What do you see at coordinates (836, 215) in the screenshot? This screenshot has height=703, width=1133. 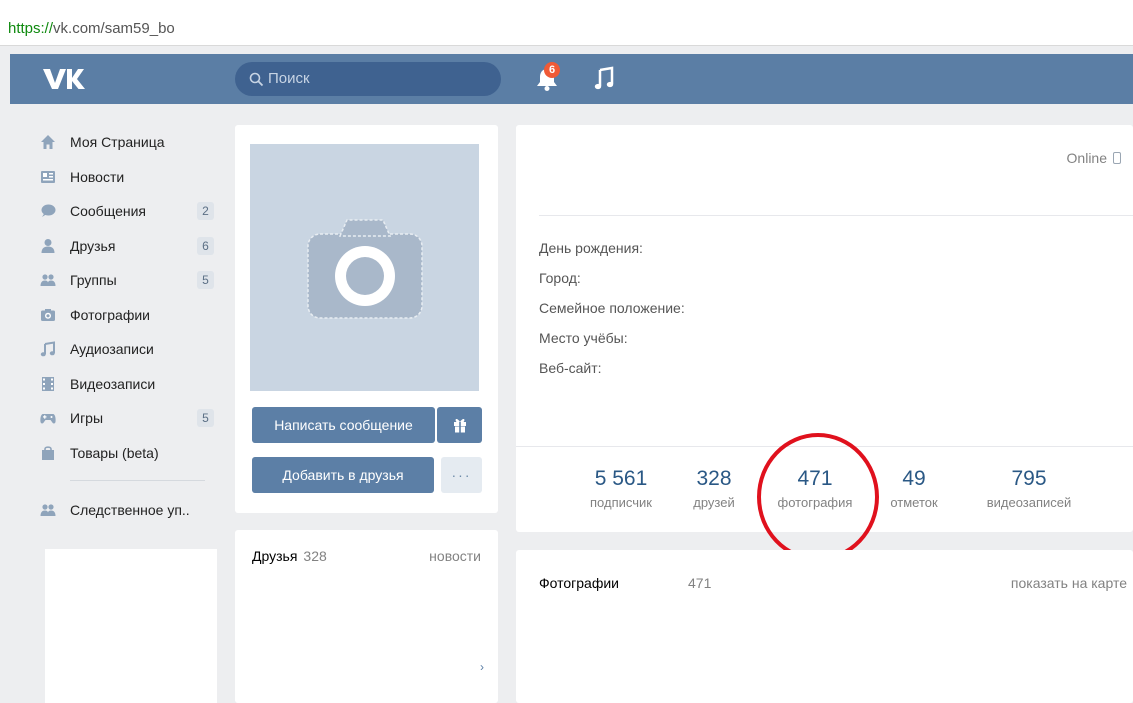 I see `info-divider` at bounding box center [836, 215].